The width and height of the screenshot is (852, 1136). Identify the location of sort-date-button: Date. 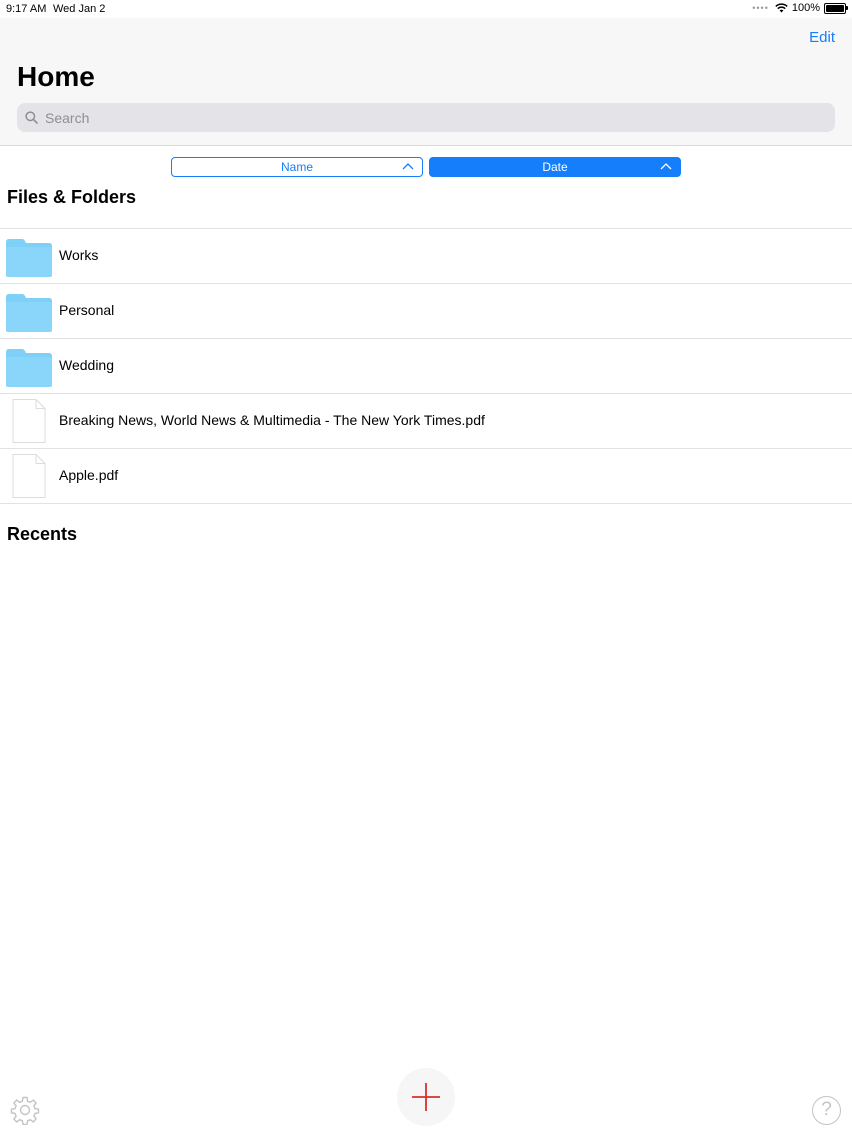
(555, 167).